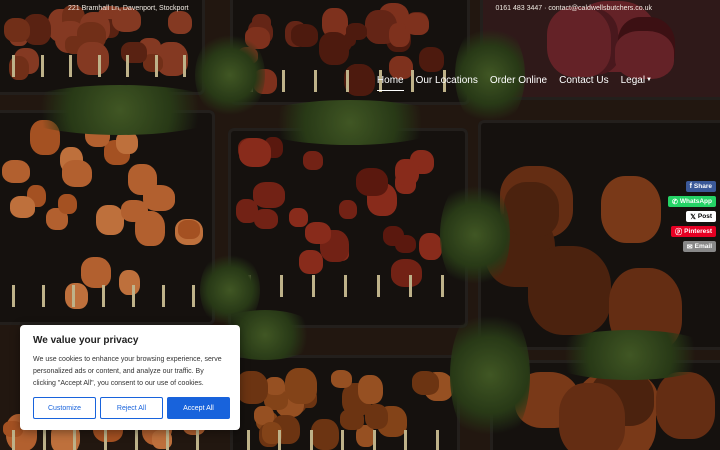  I want to click on accept-all-button: Accept All, so click(198, 408).